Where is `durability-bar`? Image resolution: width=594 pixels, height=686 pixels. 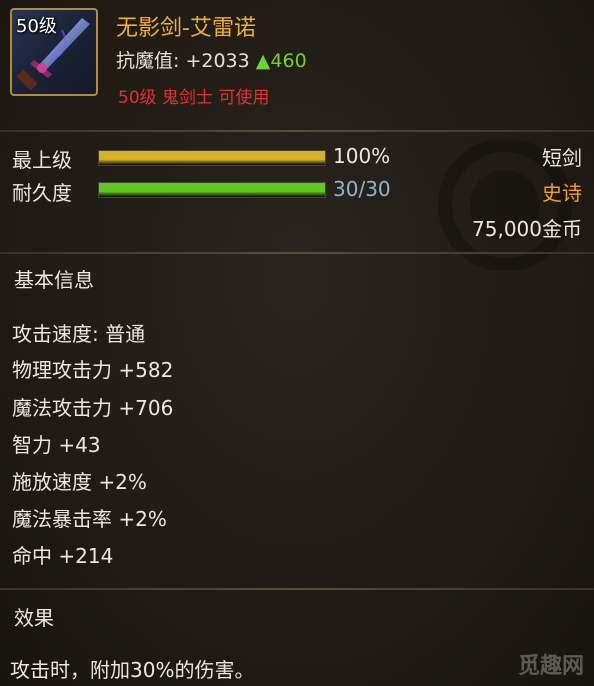 durability-bar is located at coordinates (212, 190).